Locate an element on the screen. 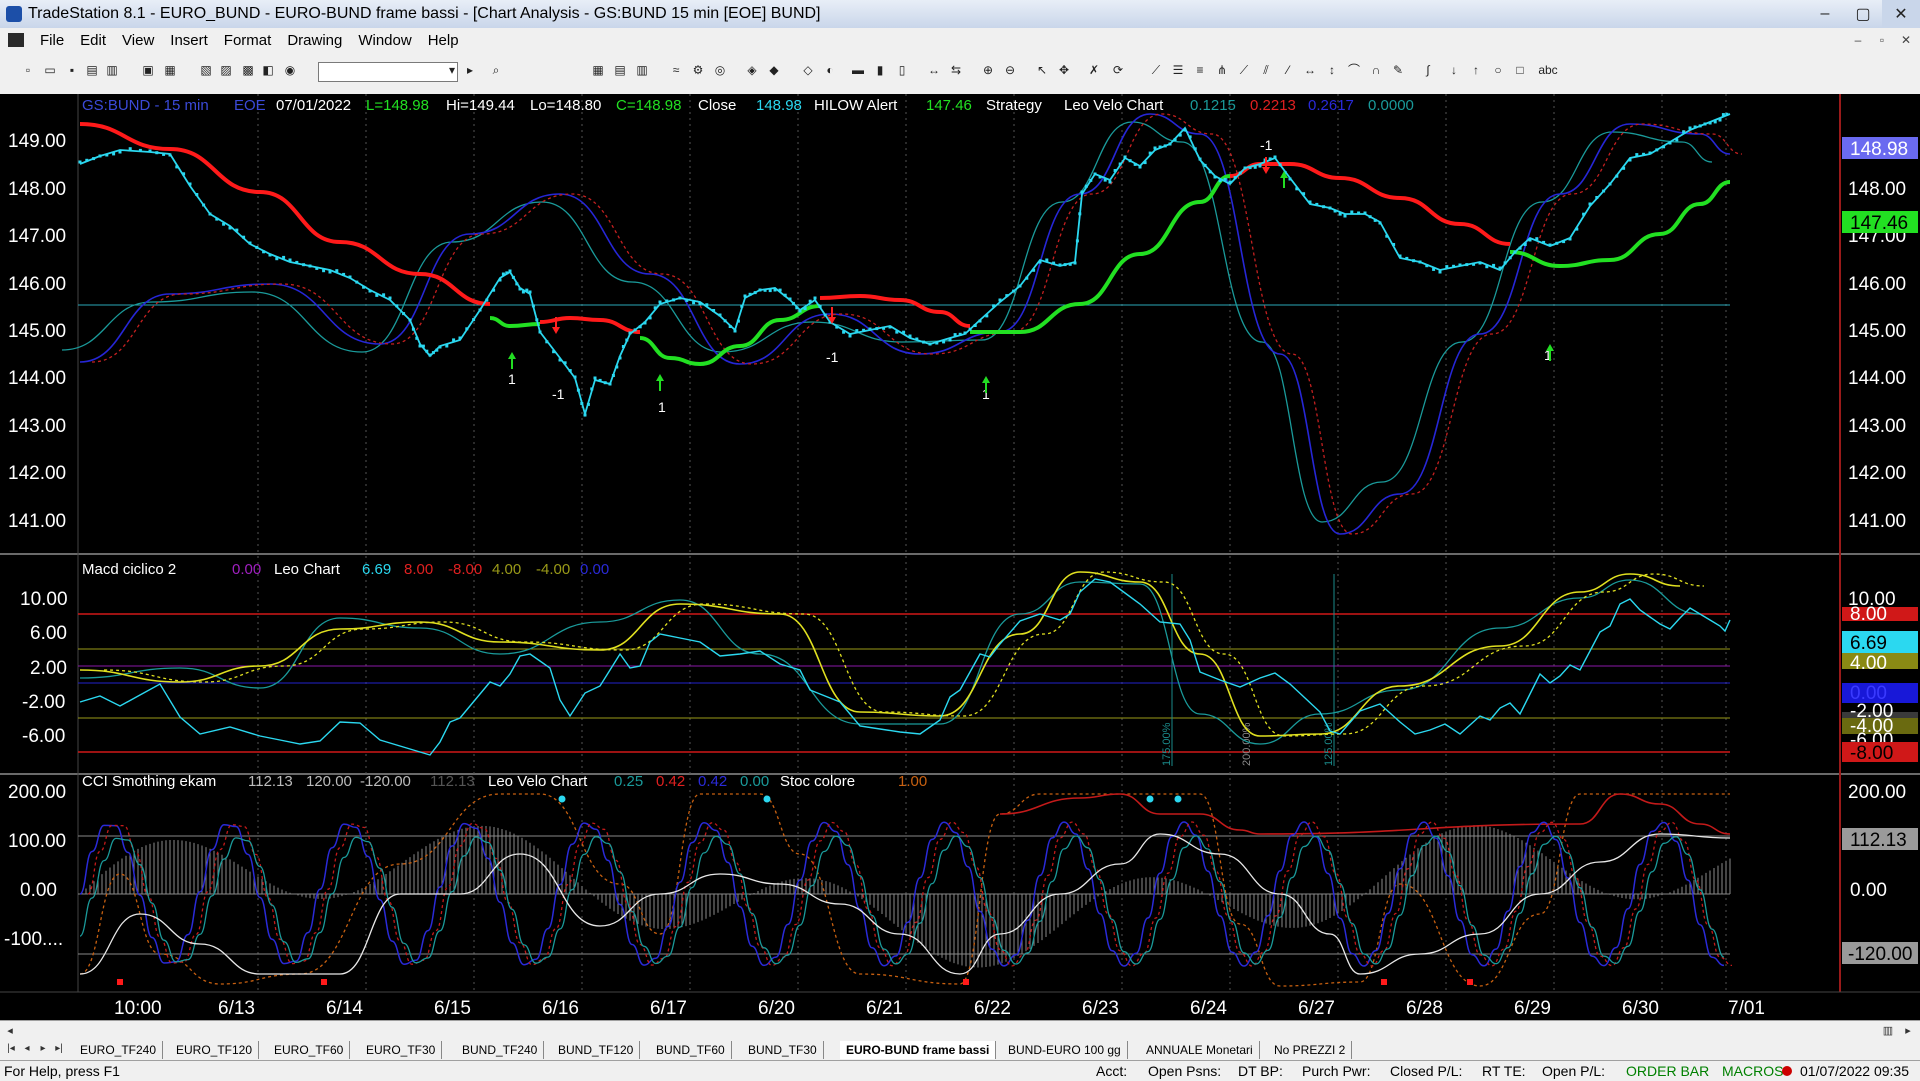  menu-file: File is located at coordinates (52, 40).